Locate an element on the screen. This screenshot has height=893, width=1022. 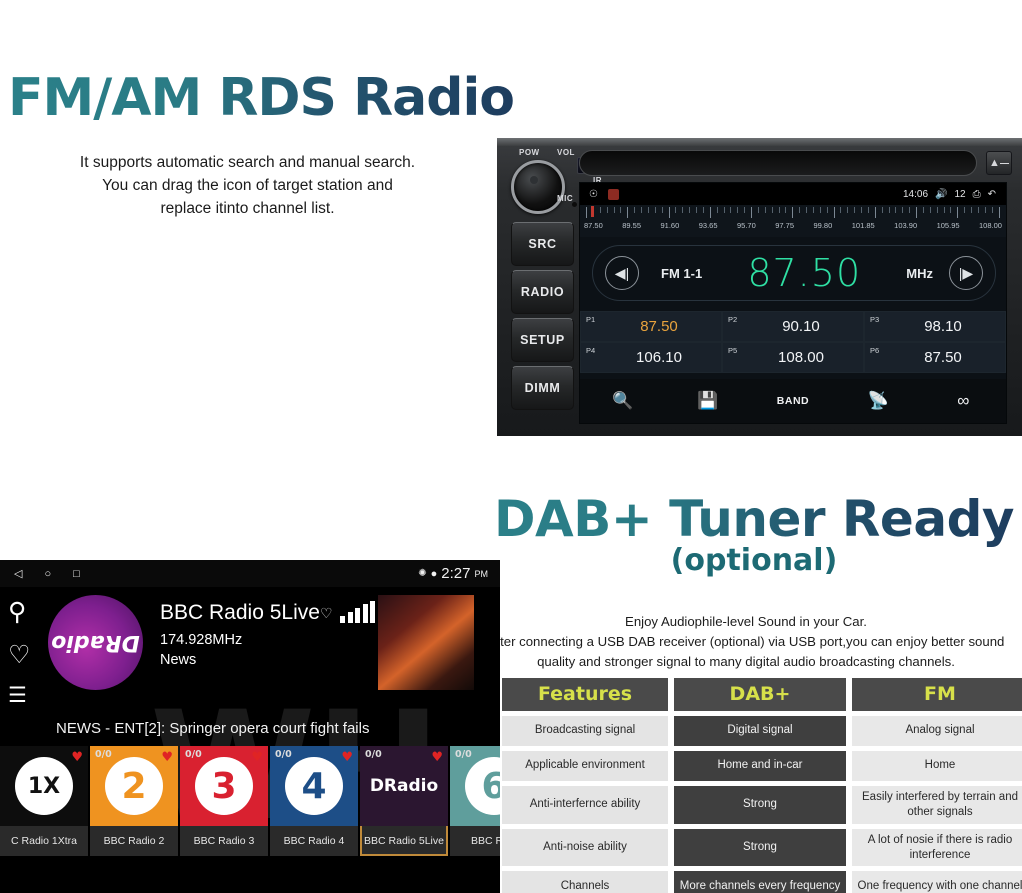
station-tile: 60/0♥BBC Radi is located at coordinates (475, 801).